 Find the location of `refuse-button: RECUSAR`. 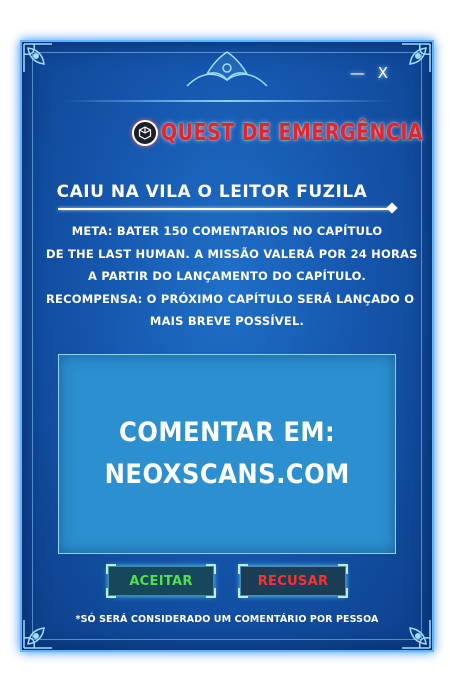

refuse-button: RECUSAR is located at coordinates (293, 581).